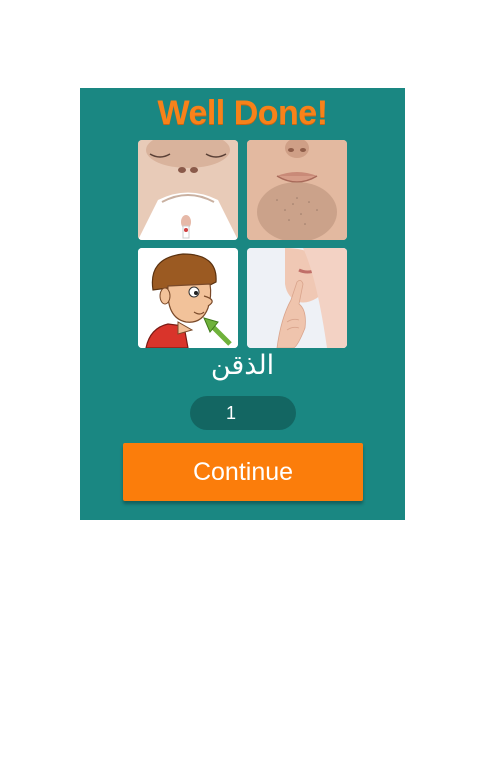 The image size is (480, 768). I want to click on continue-button: Continue, so click(243, 472).